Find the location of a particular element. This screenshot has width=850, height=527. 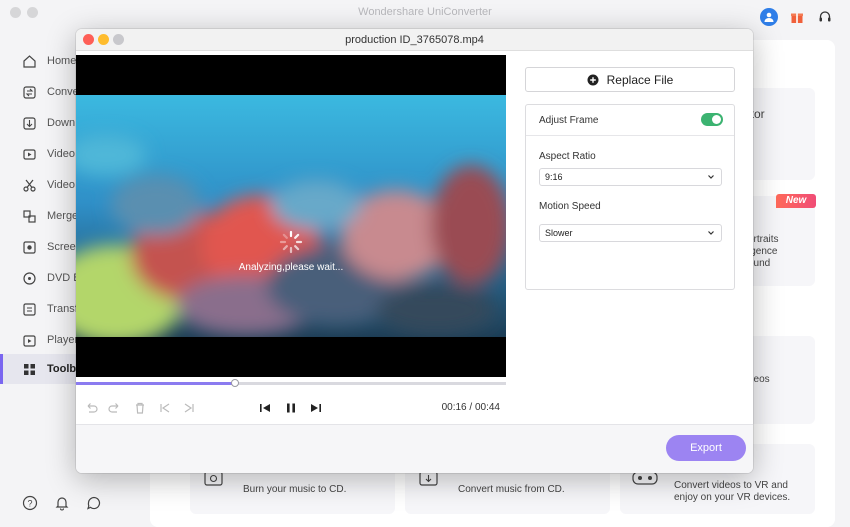

replace-file-label: Replace File is located at coordinates (640, 79).